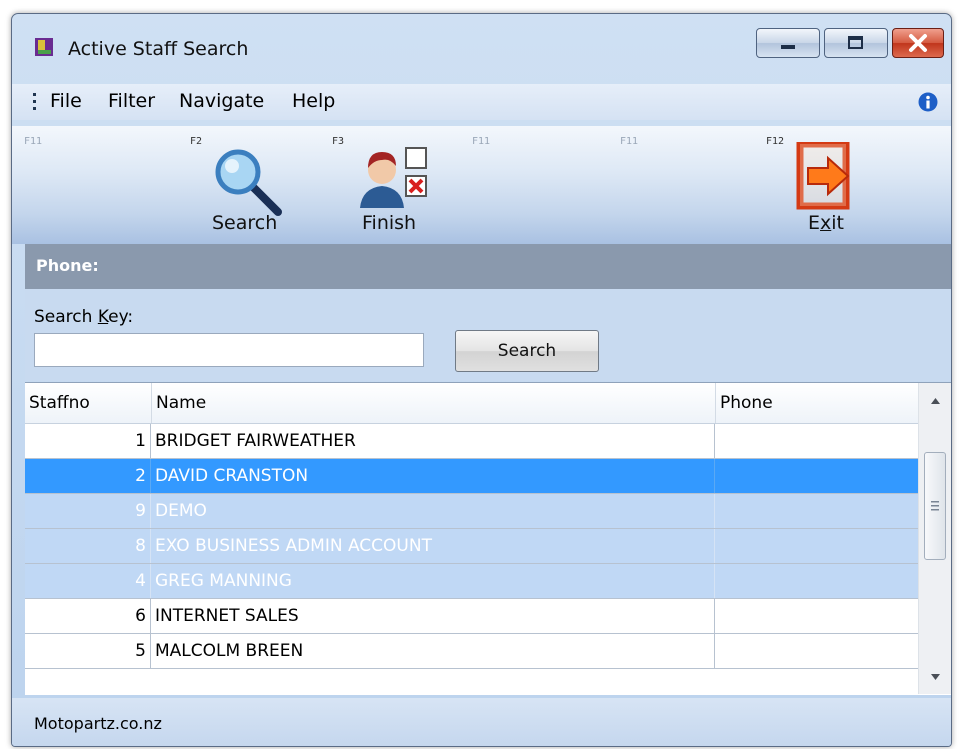  I want to click on window-title: Active Staff Search, so click(158, 49).